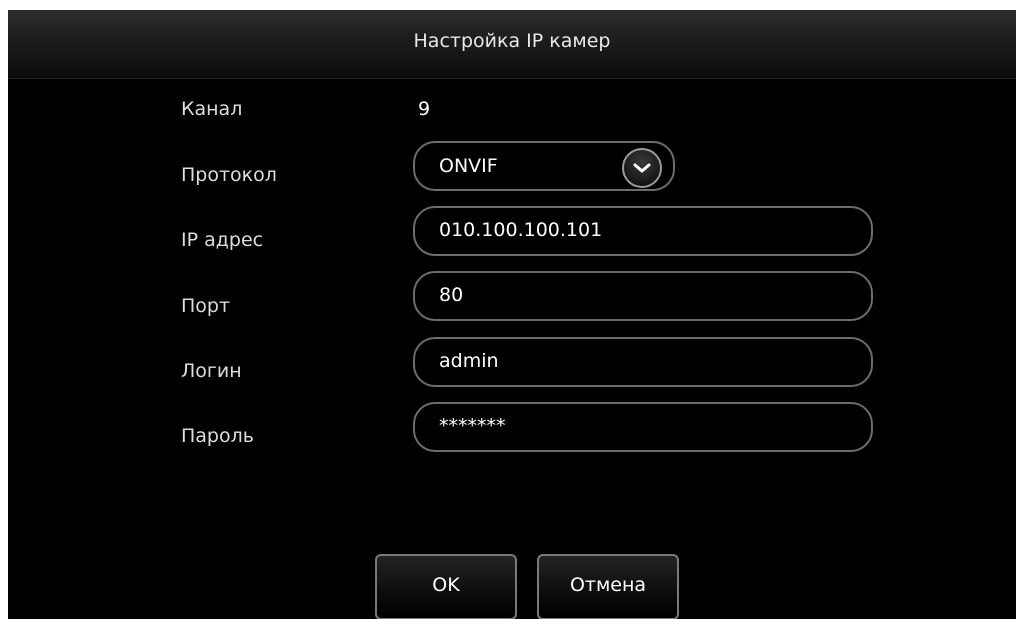  What do you see at coordinates (643, 427) in the screenshot?
I see `password-field: *******` at bounding box center [643, 427].